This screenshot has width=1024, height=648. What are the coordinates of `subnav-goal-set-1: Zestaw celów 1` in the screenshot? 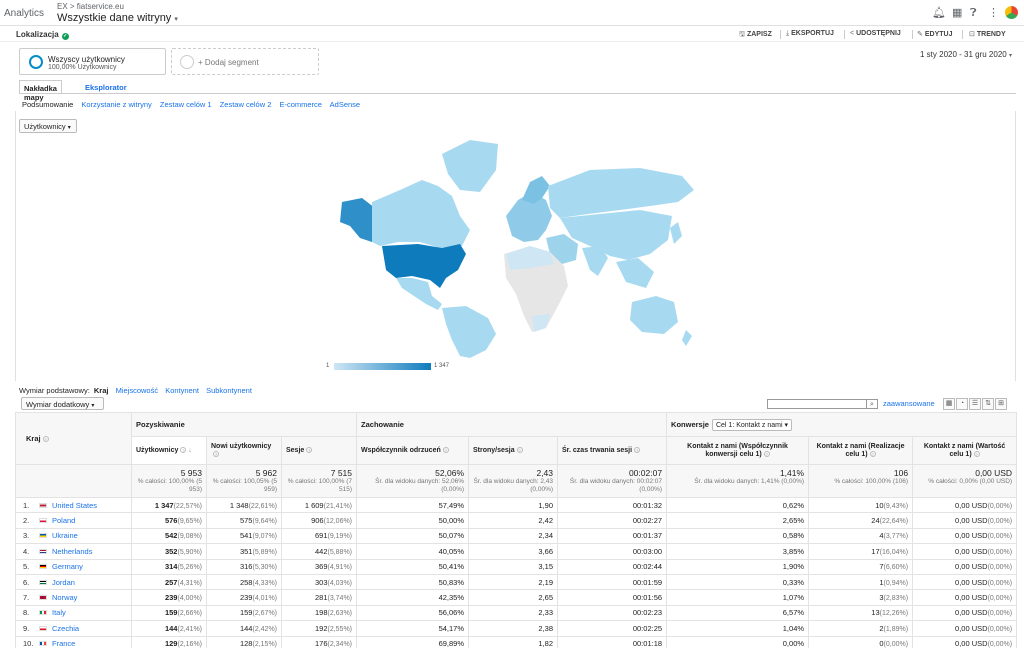 It's located at (186, 104).